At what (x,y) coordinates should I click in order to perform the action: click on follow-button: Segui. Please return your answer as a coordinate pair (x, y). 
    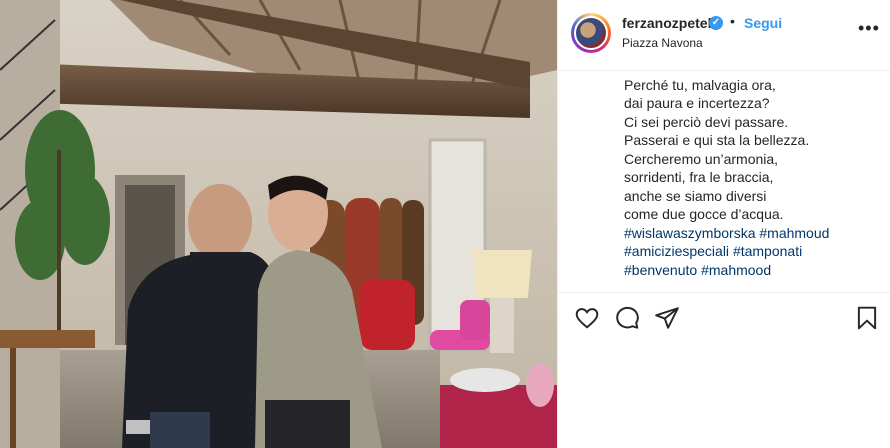
    Looking at the image, I should click on (763, 23).